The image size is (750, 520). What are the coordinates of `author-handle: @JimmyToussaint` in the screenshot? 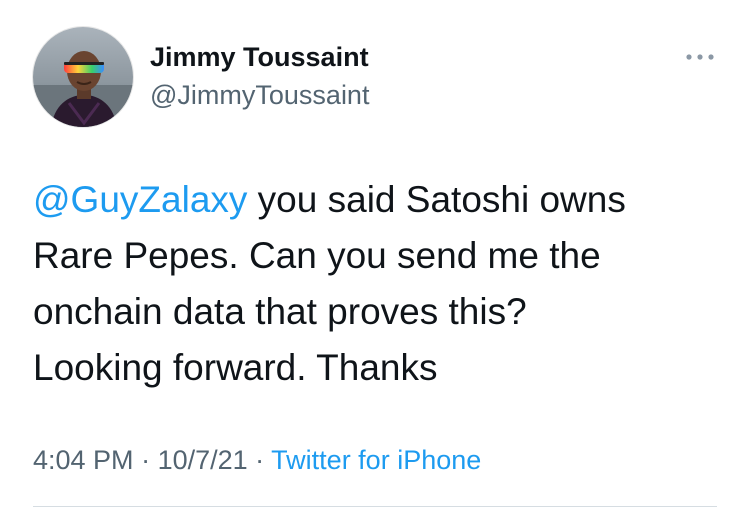 It's located at (259, 95).